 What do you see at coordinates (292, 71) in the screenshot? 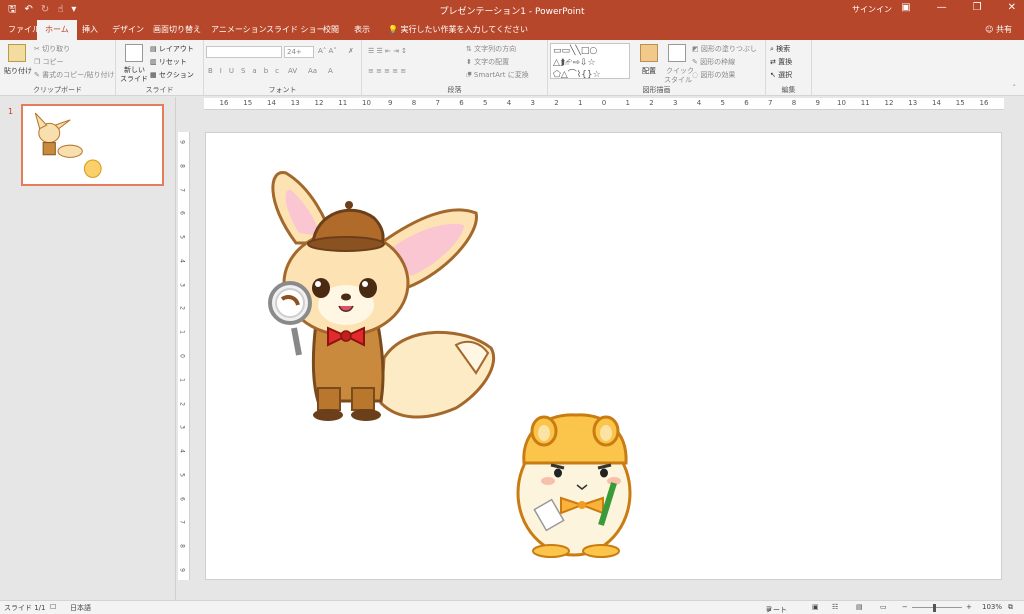
I see `char-spacing-icon: AV` at bounding box center [292, 71].